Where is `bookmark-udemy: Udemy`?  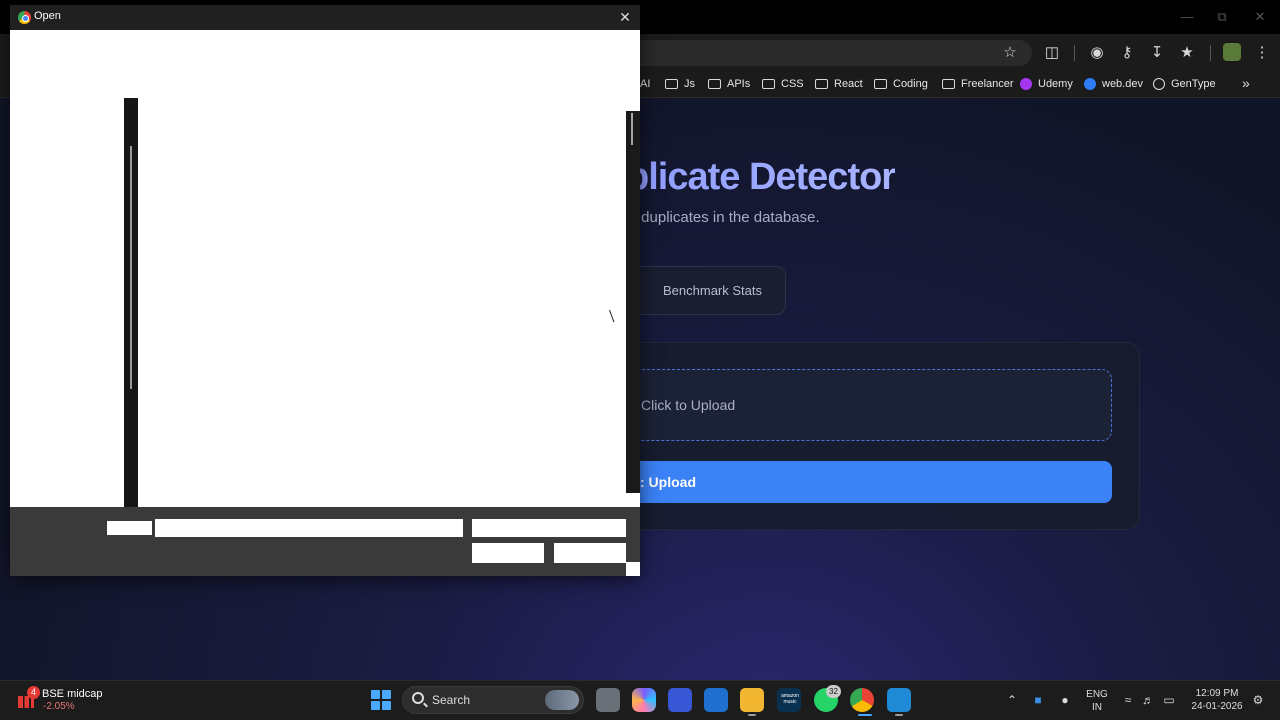
bookmark-udemy: Udemy is located at coordinates (1046, 84).